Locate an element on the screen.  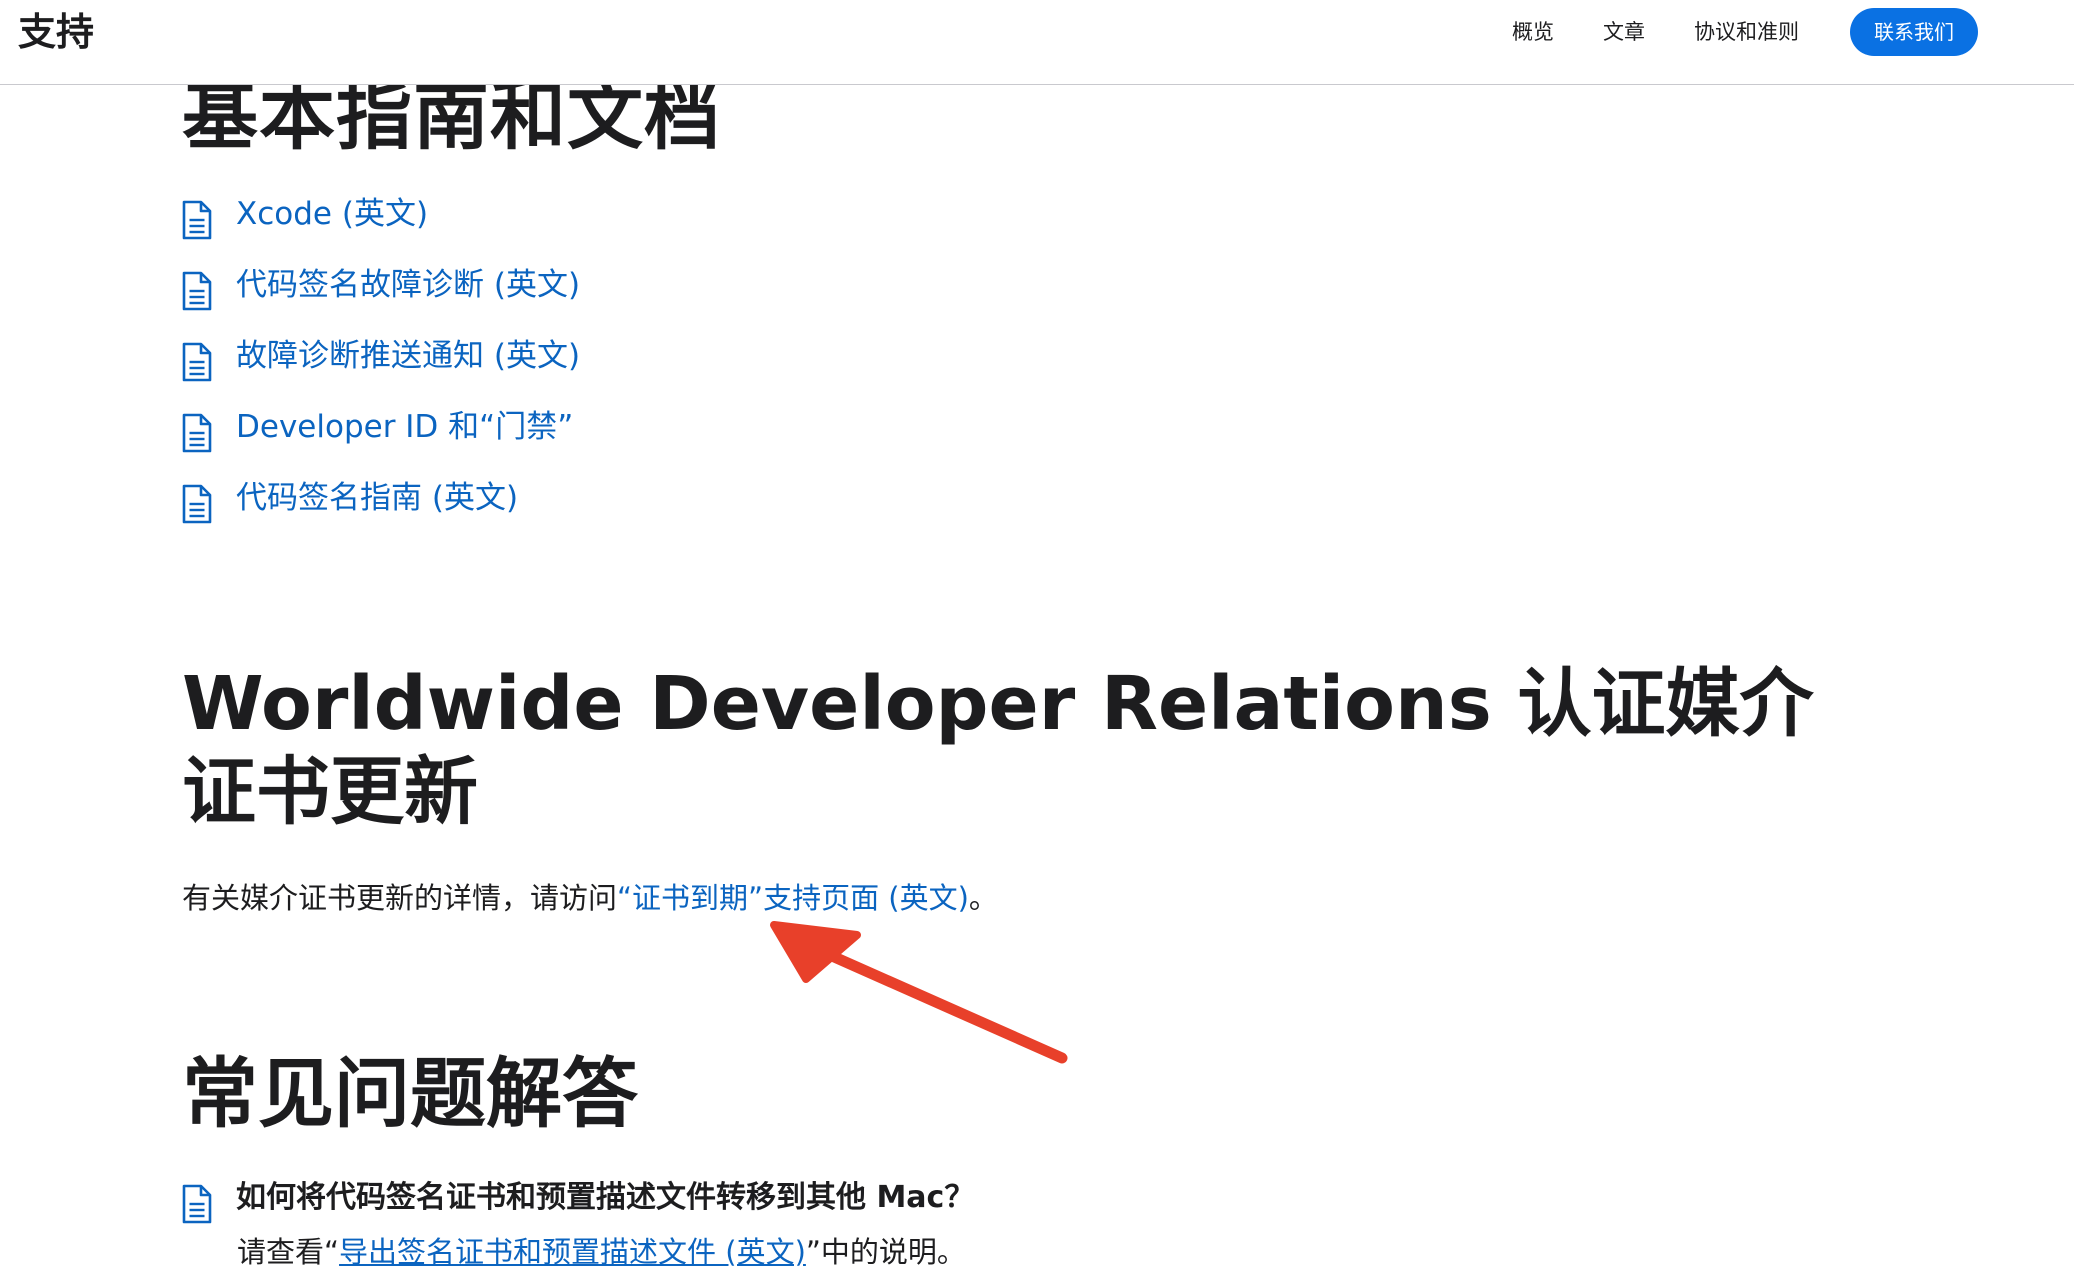
global-header: 支持 概览 文章 协议和准则 联系我们 is located at coordinates (1037, 42).